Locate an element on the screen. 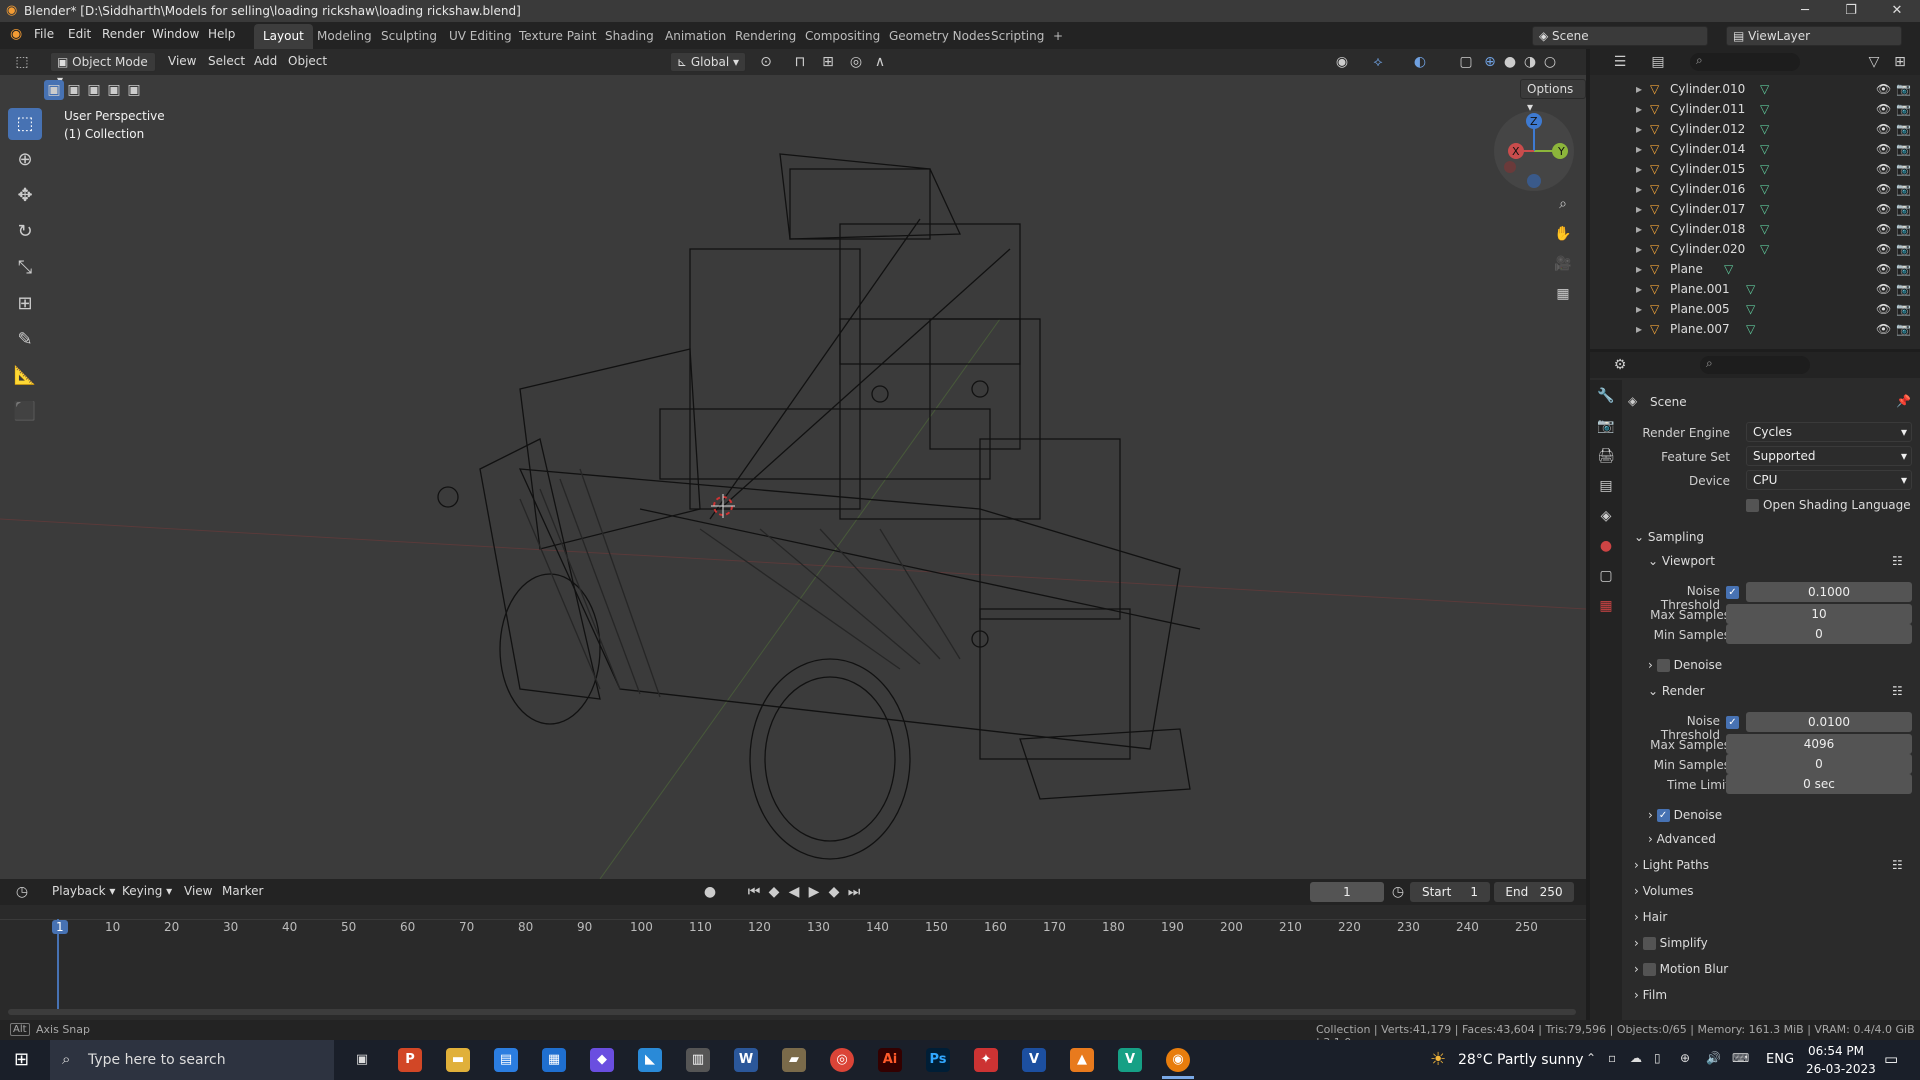 The height and width of the screenshot is (1080, 1920). add-cube-icon: ⬛ is located at coordinates (25, 412).